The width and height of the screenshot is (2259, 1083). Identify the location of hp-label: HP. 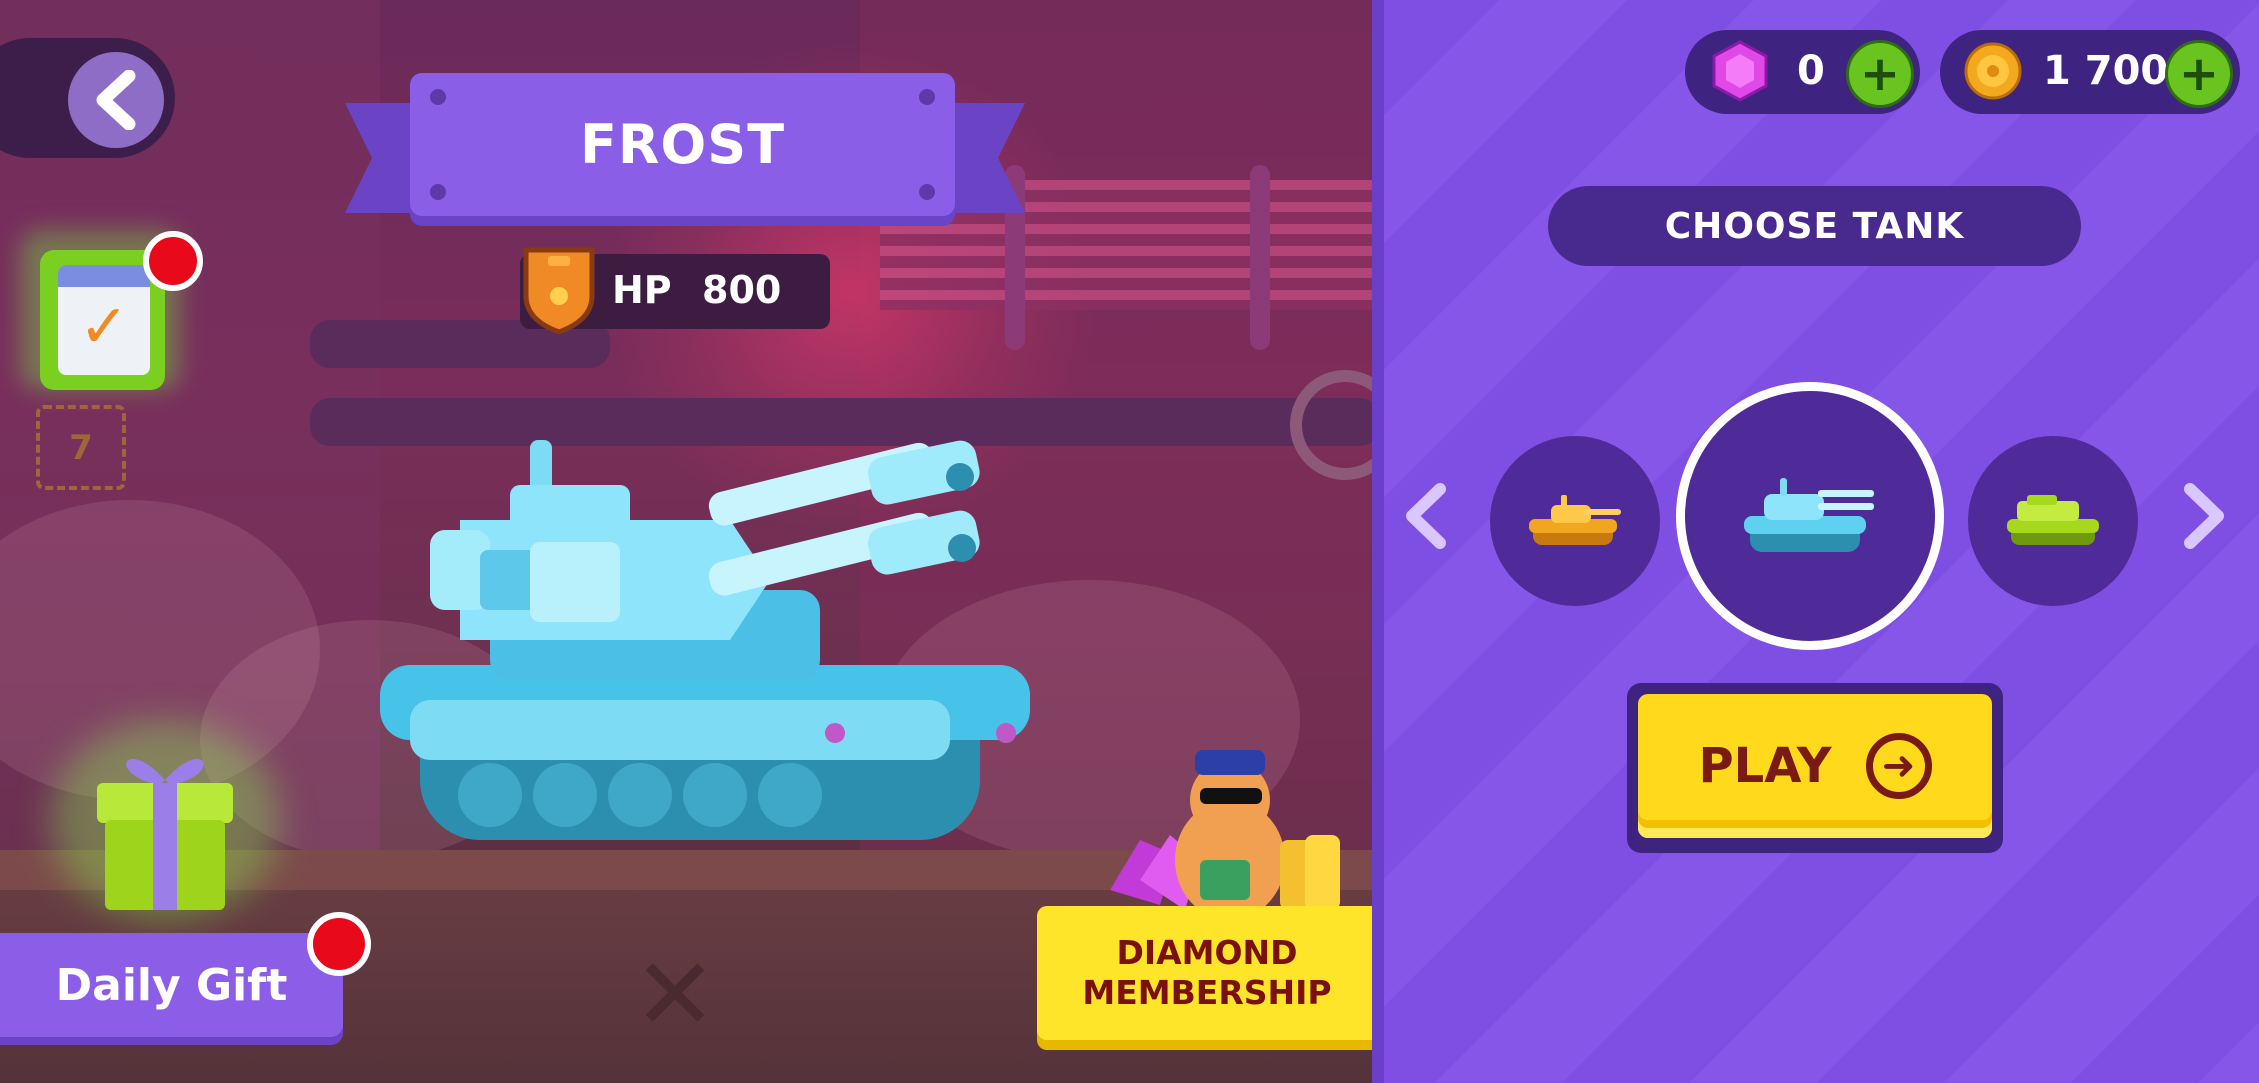
(642, 290).